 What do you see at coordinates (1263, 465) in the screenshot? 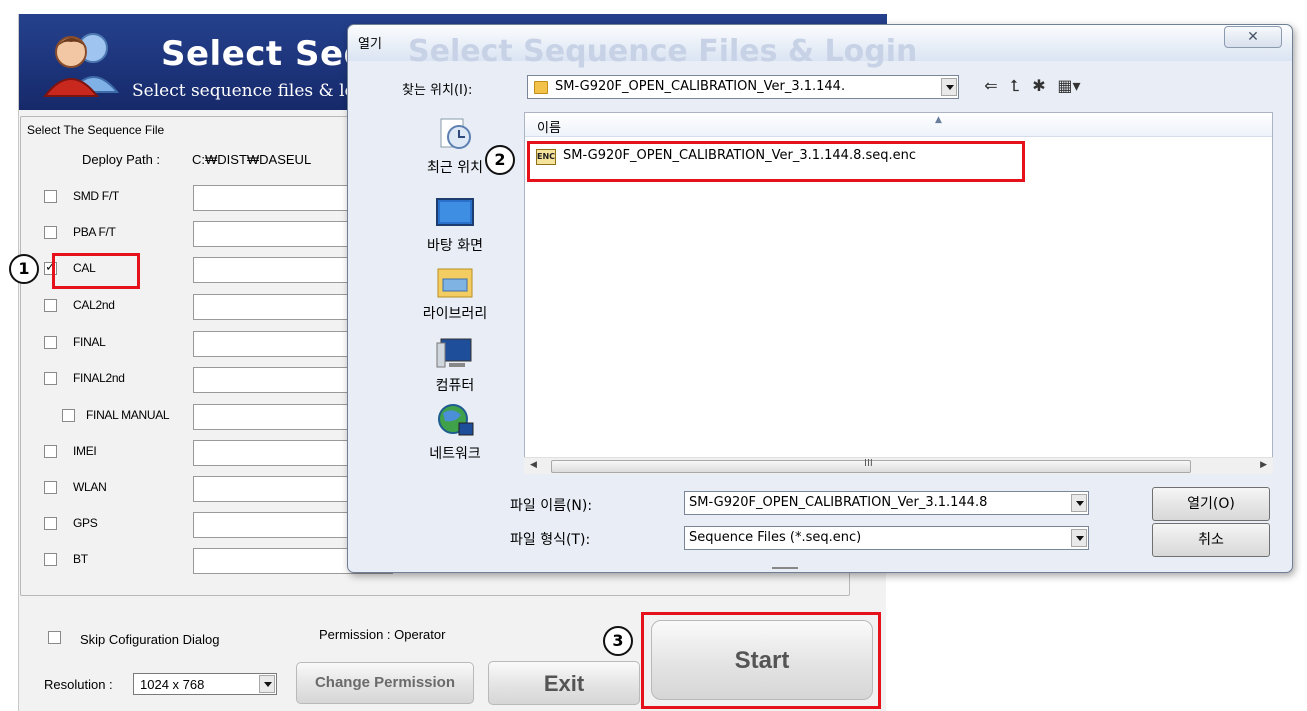
I see `scroll-right-icon: ▶` at bounding box center [1263, 465].